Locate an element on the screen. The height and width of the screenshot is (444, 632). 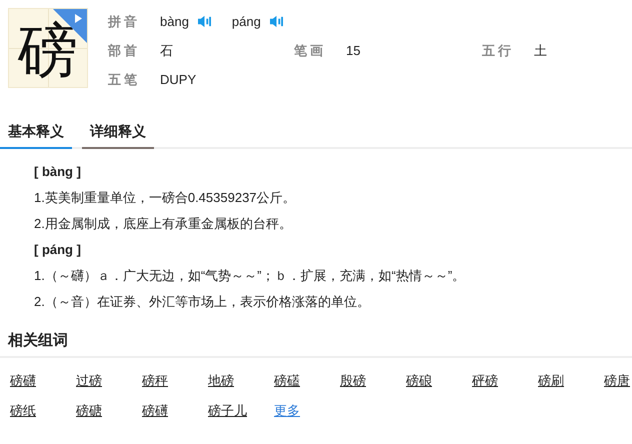
field-label: 笔画 is located at coordinates (310, 51).